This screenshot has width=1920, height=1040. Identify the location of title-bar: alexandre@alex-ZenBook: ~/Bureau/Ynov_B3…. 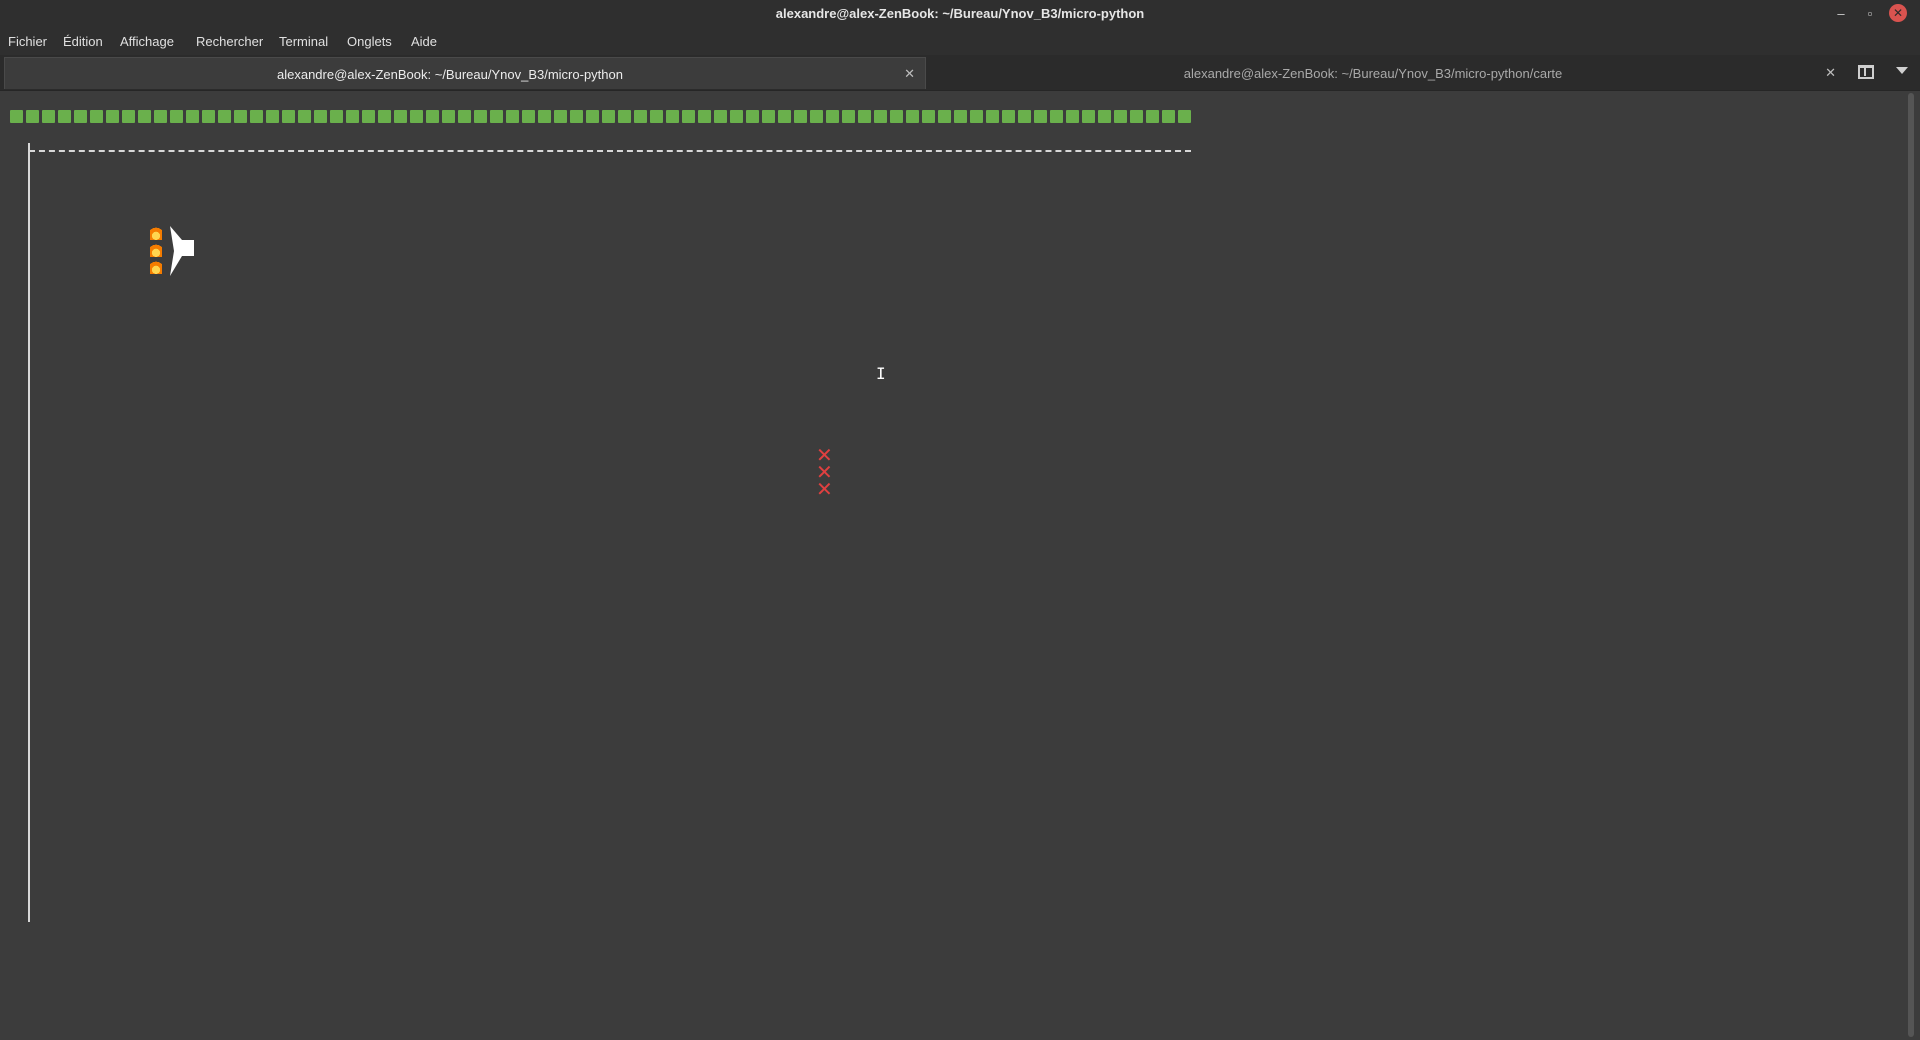
(960, 14).